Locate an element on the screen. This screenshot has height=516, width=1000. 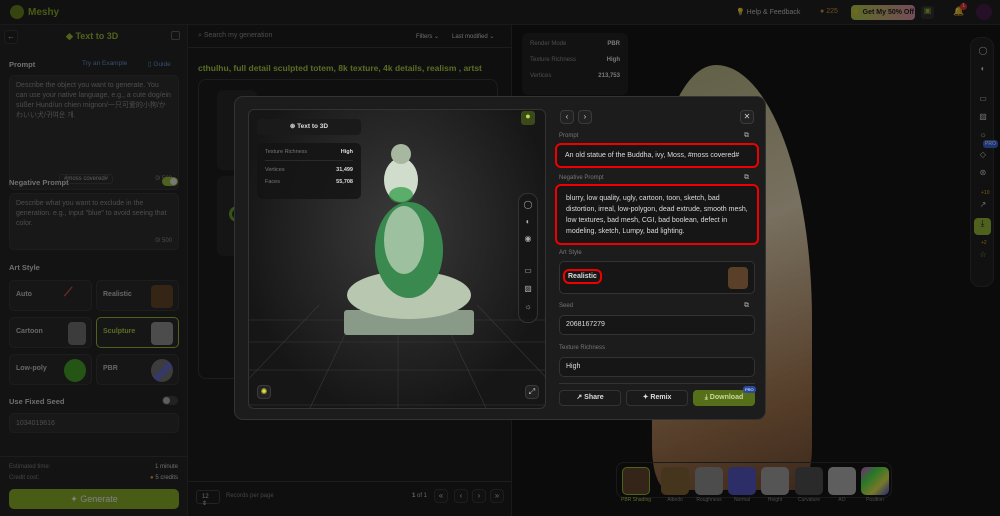
style-realistic: Realistic is located at coordinates (137, 295).